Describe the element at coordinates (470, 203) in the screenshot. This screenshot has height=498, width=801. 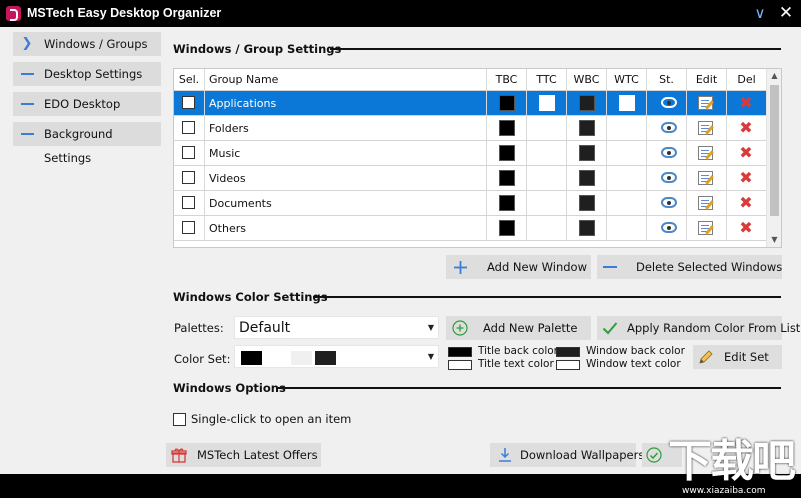
I see `table-row: Documents ✖` at that location.